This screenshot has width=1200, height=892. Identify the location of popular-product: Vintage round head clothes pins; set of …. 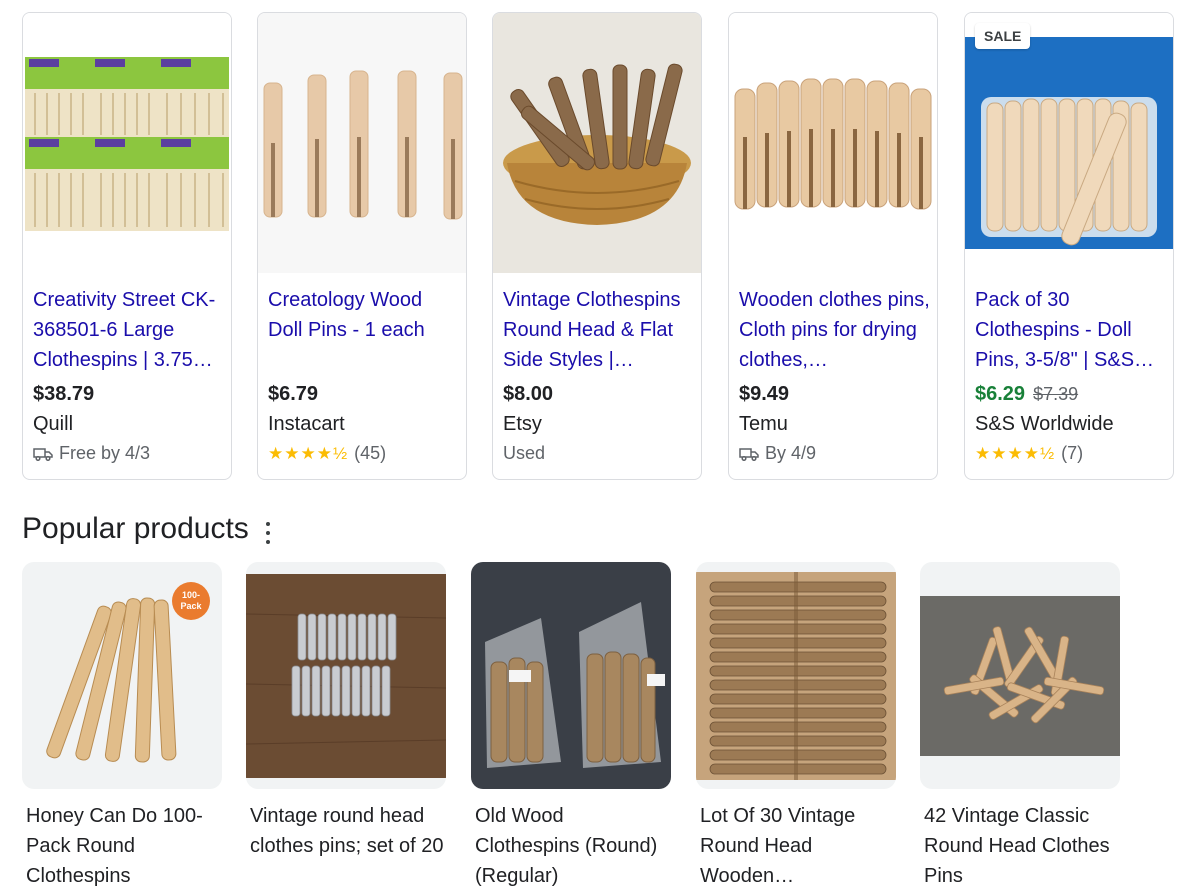
(346, 711).